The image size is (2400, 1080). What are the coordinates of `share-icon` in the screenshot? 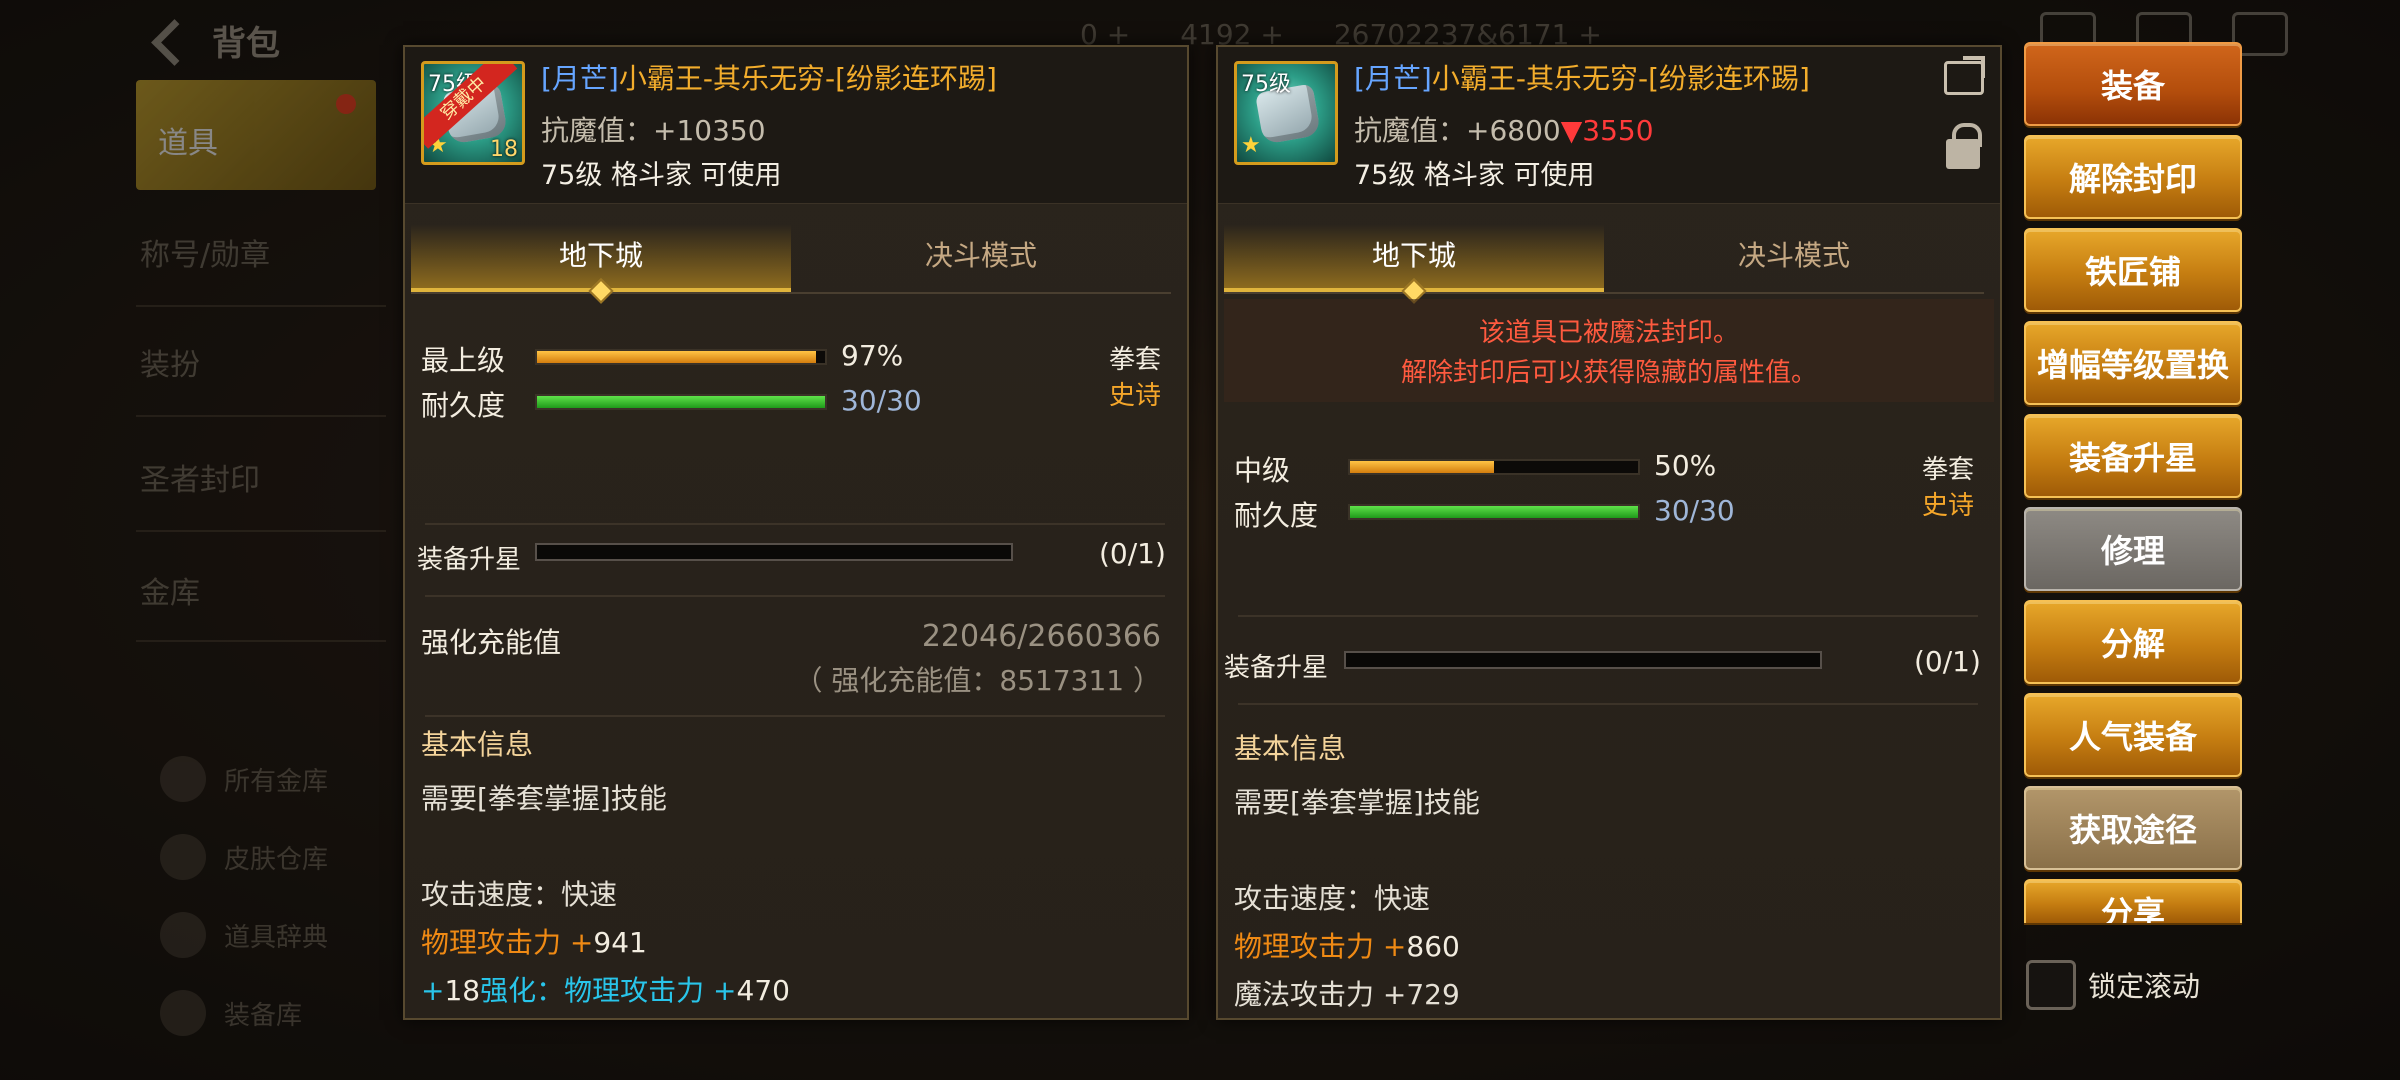 It's located at (1964, 75).